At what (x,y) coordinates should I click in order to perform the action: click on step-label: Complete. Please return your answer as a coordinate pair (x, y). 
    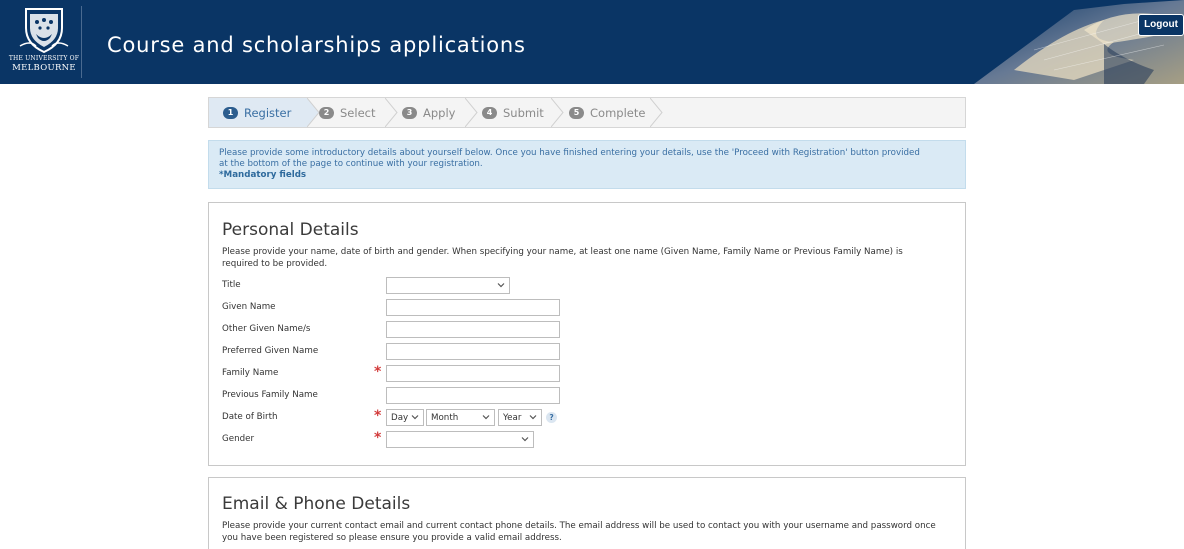
    Looking at the image, I should click on (618, 112).